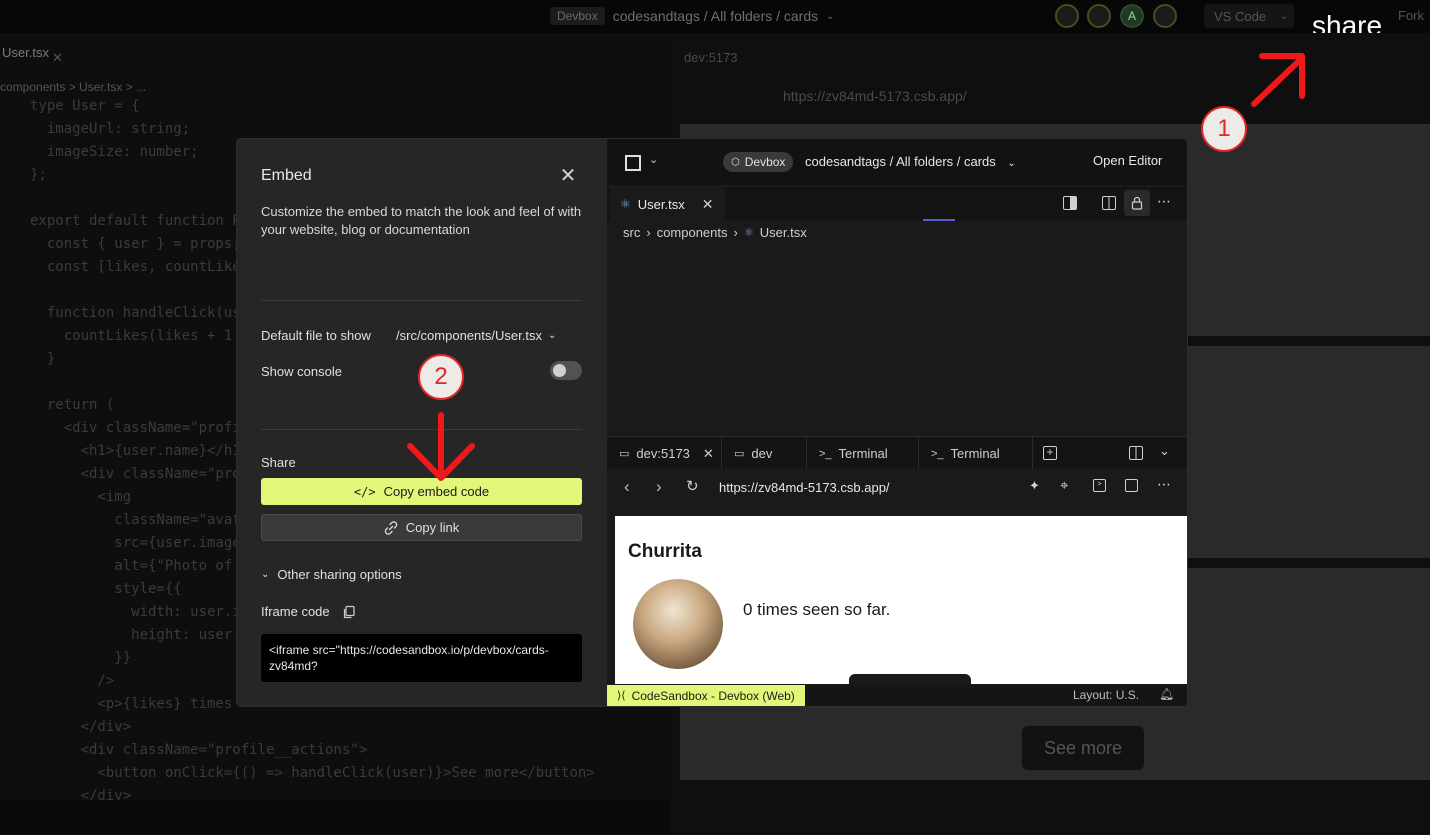 This screenshot has width=1430, height=835. Describe the element at coordinates (335, 817) in the screenshot. I see `background-bottom-bar` at that location.